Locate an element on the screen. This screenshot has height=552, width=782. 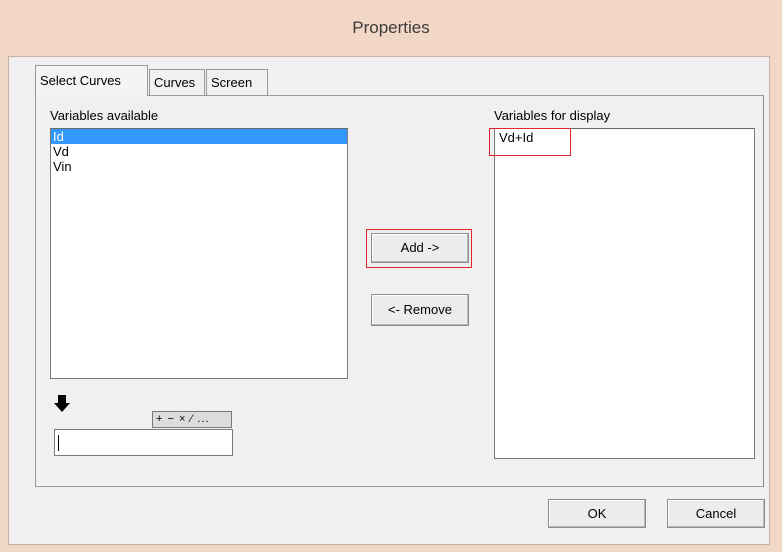
variables-for-display-label: Variables for display is located at coordinates (552, 115).